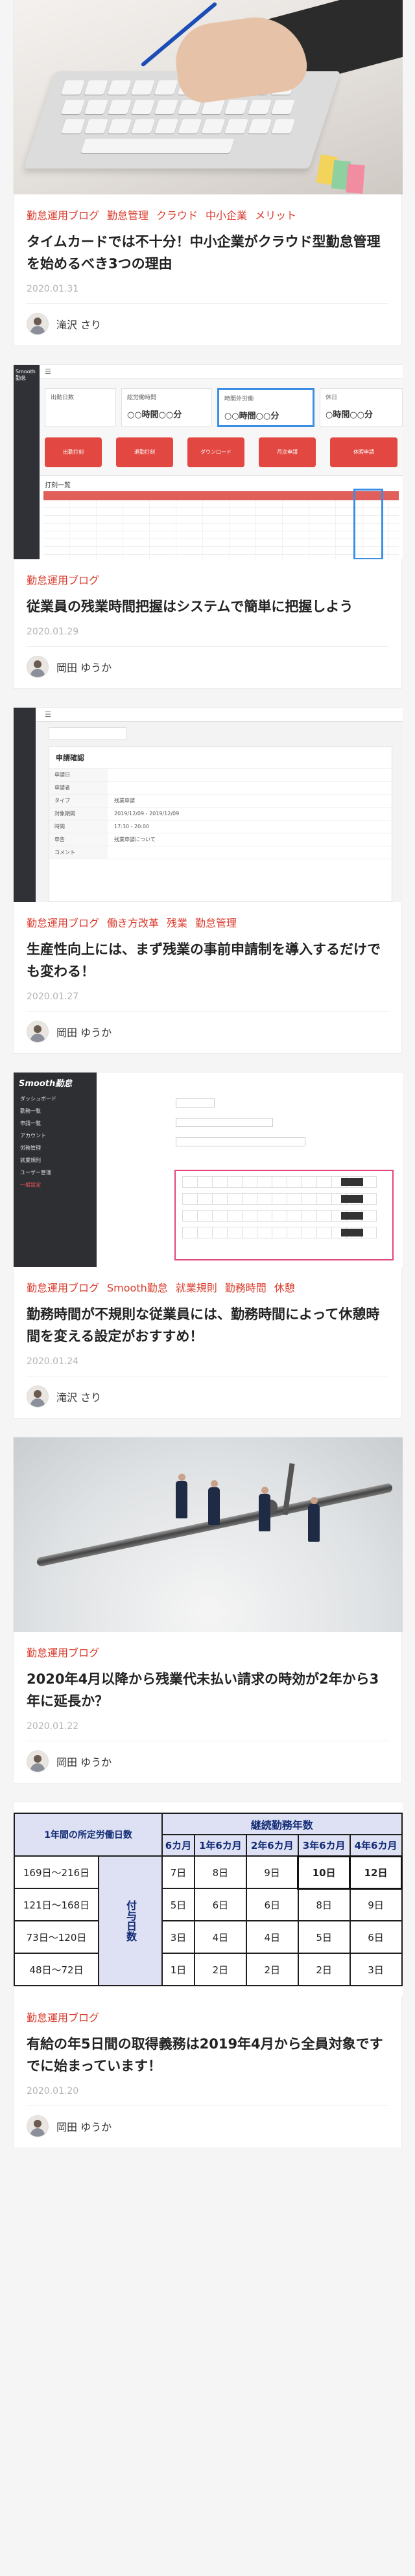 The height and width of the screenshot is (2576, 415). I want to click on tag-link: Smooth勤怠, so click(137, 1288).